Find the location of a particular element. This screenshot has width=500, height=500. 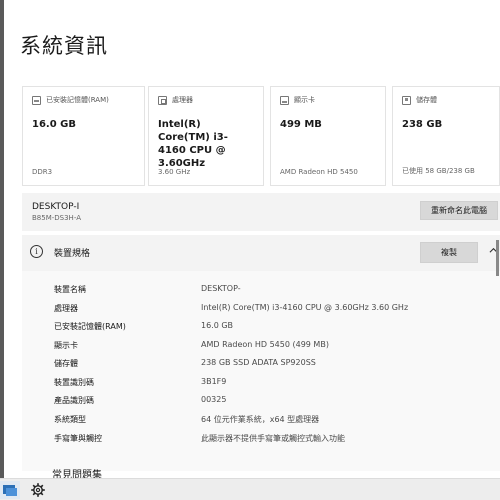

card-label: 已安裝記憶體(RAM) is located at coordinates (77, 100).